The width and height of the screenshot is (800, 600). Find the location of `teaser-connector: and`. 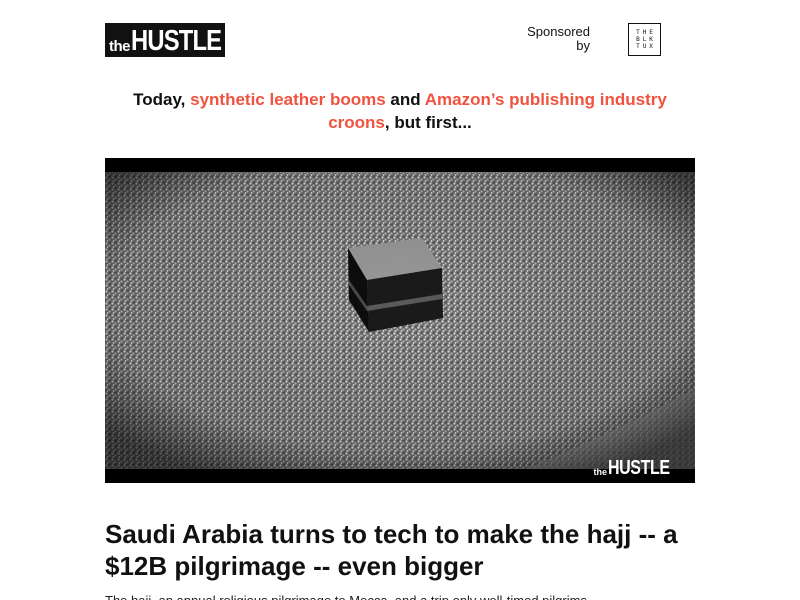

teaser-connector: and is located at coordinates (405, 99).